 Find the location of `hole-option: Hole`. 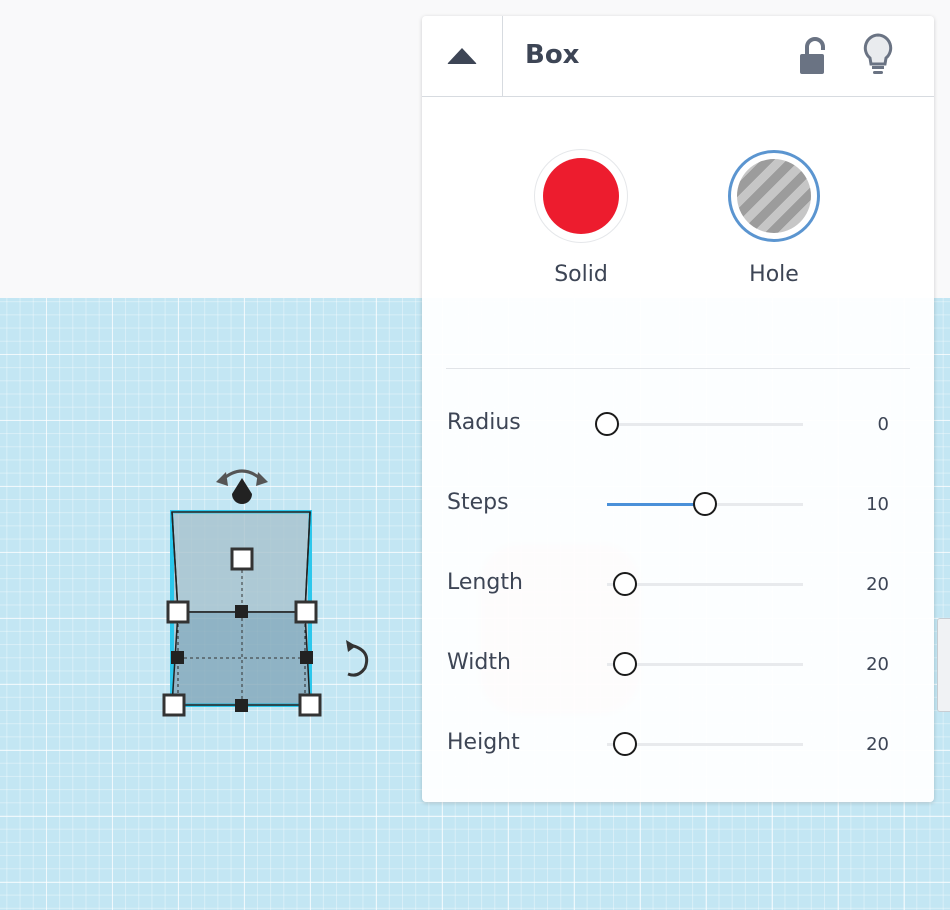

hole-option: Hole is located at coordinates (774, 218).